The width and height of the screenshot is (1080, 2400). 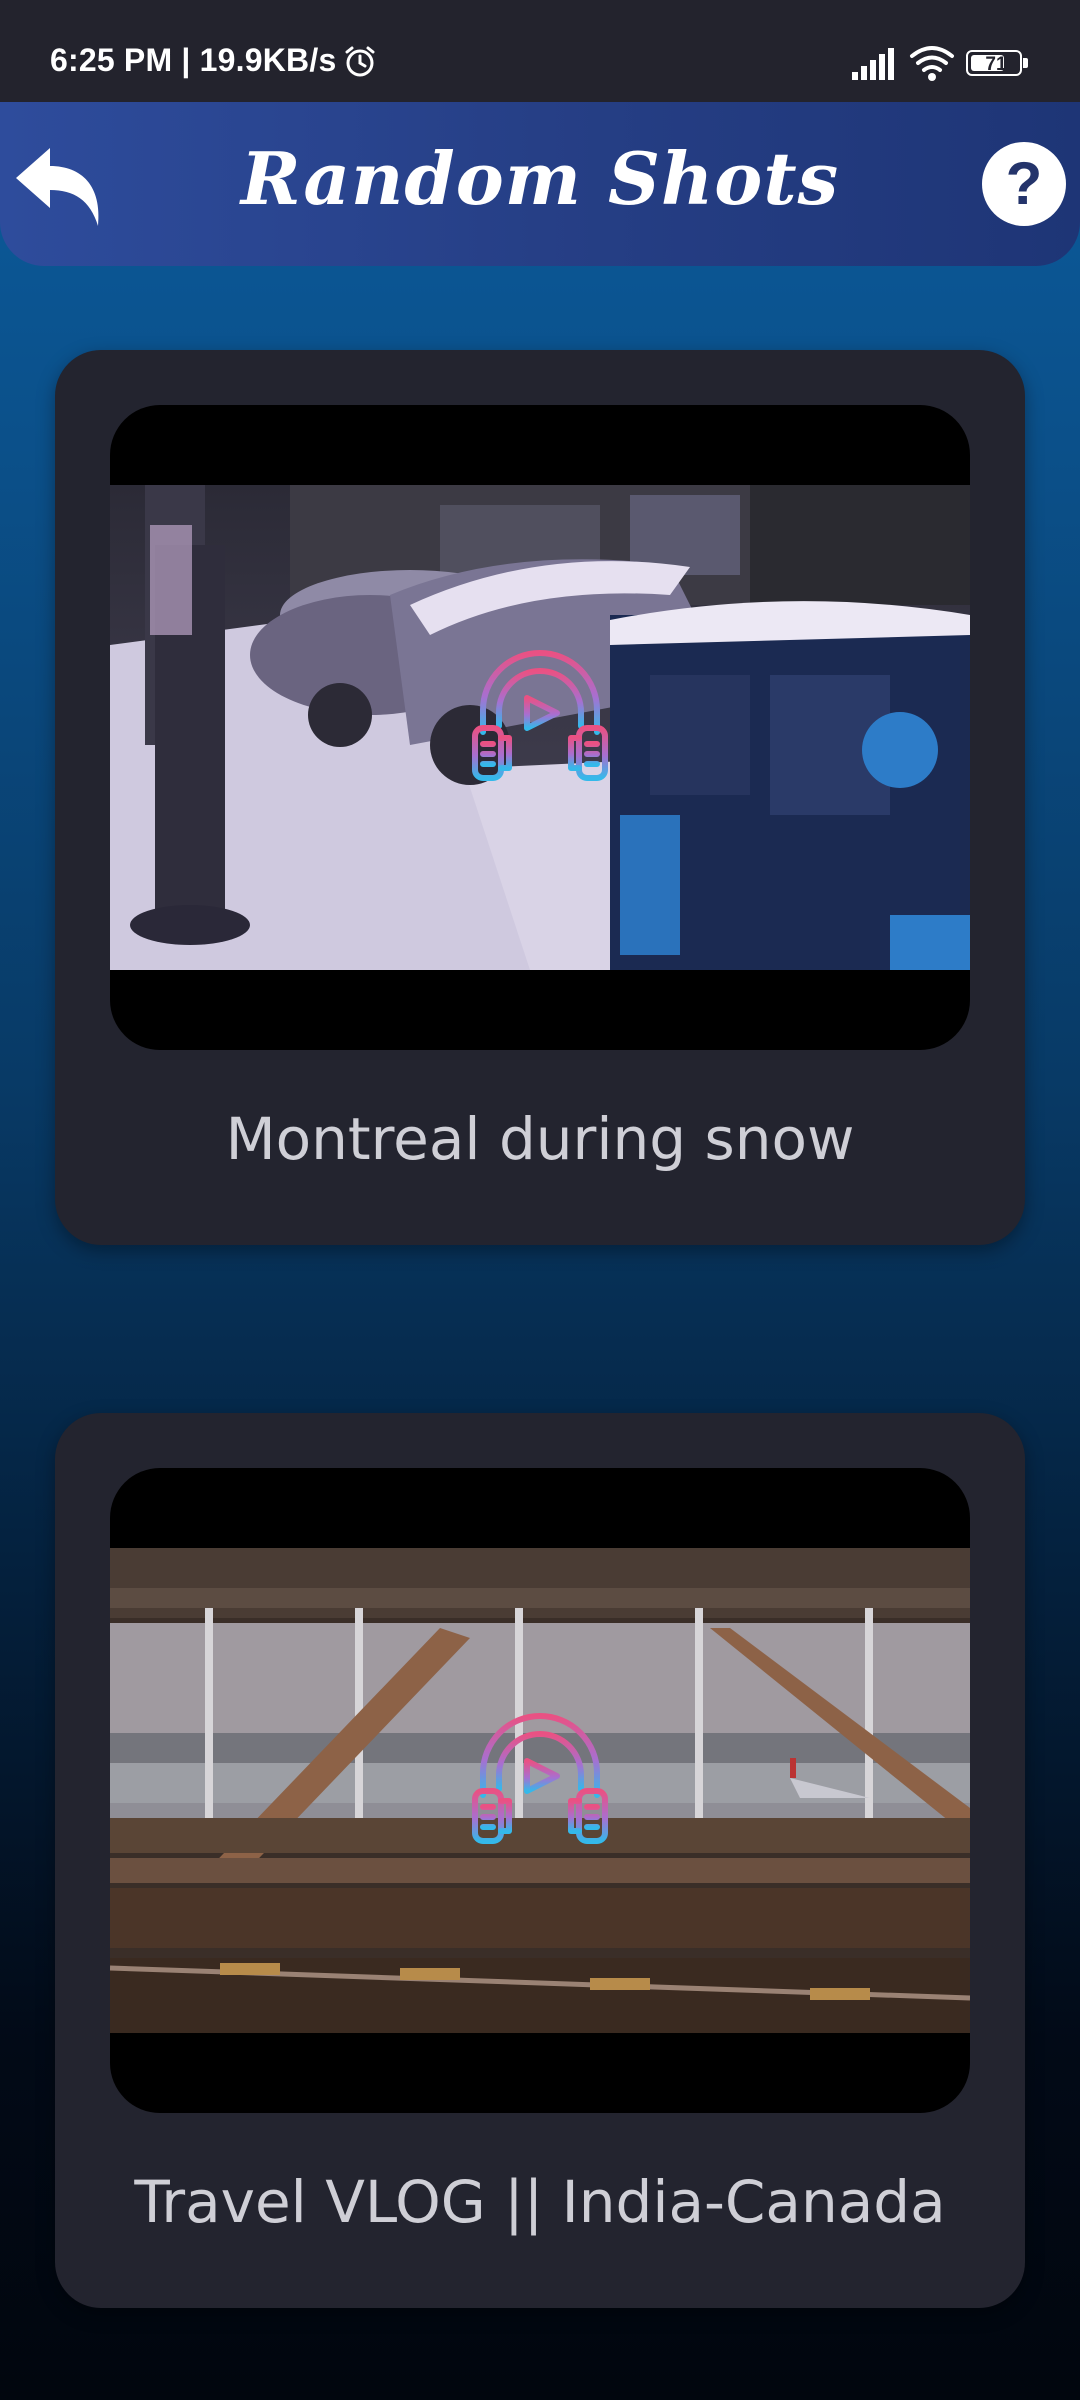 I want to click on page-title: Random Shots, so click(x=540, y=178).